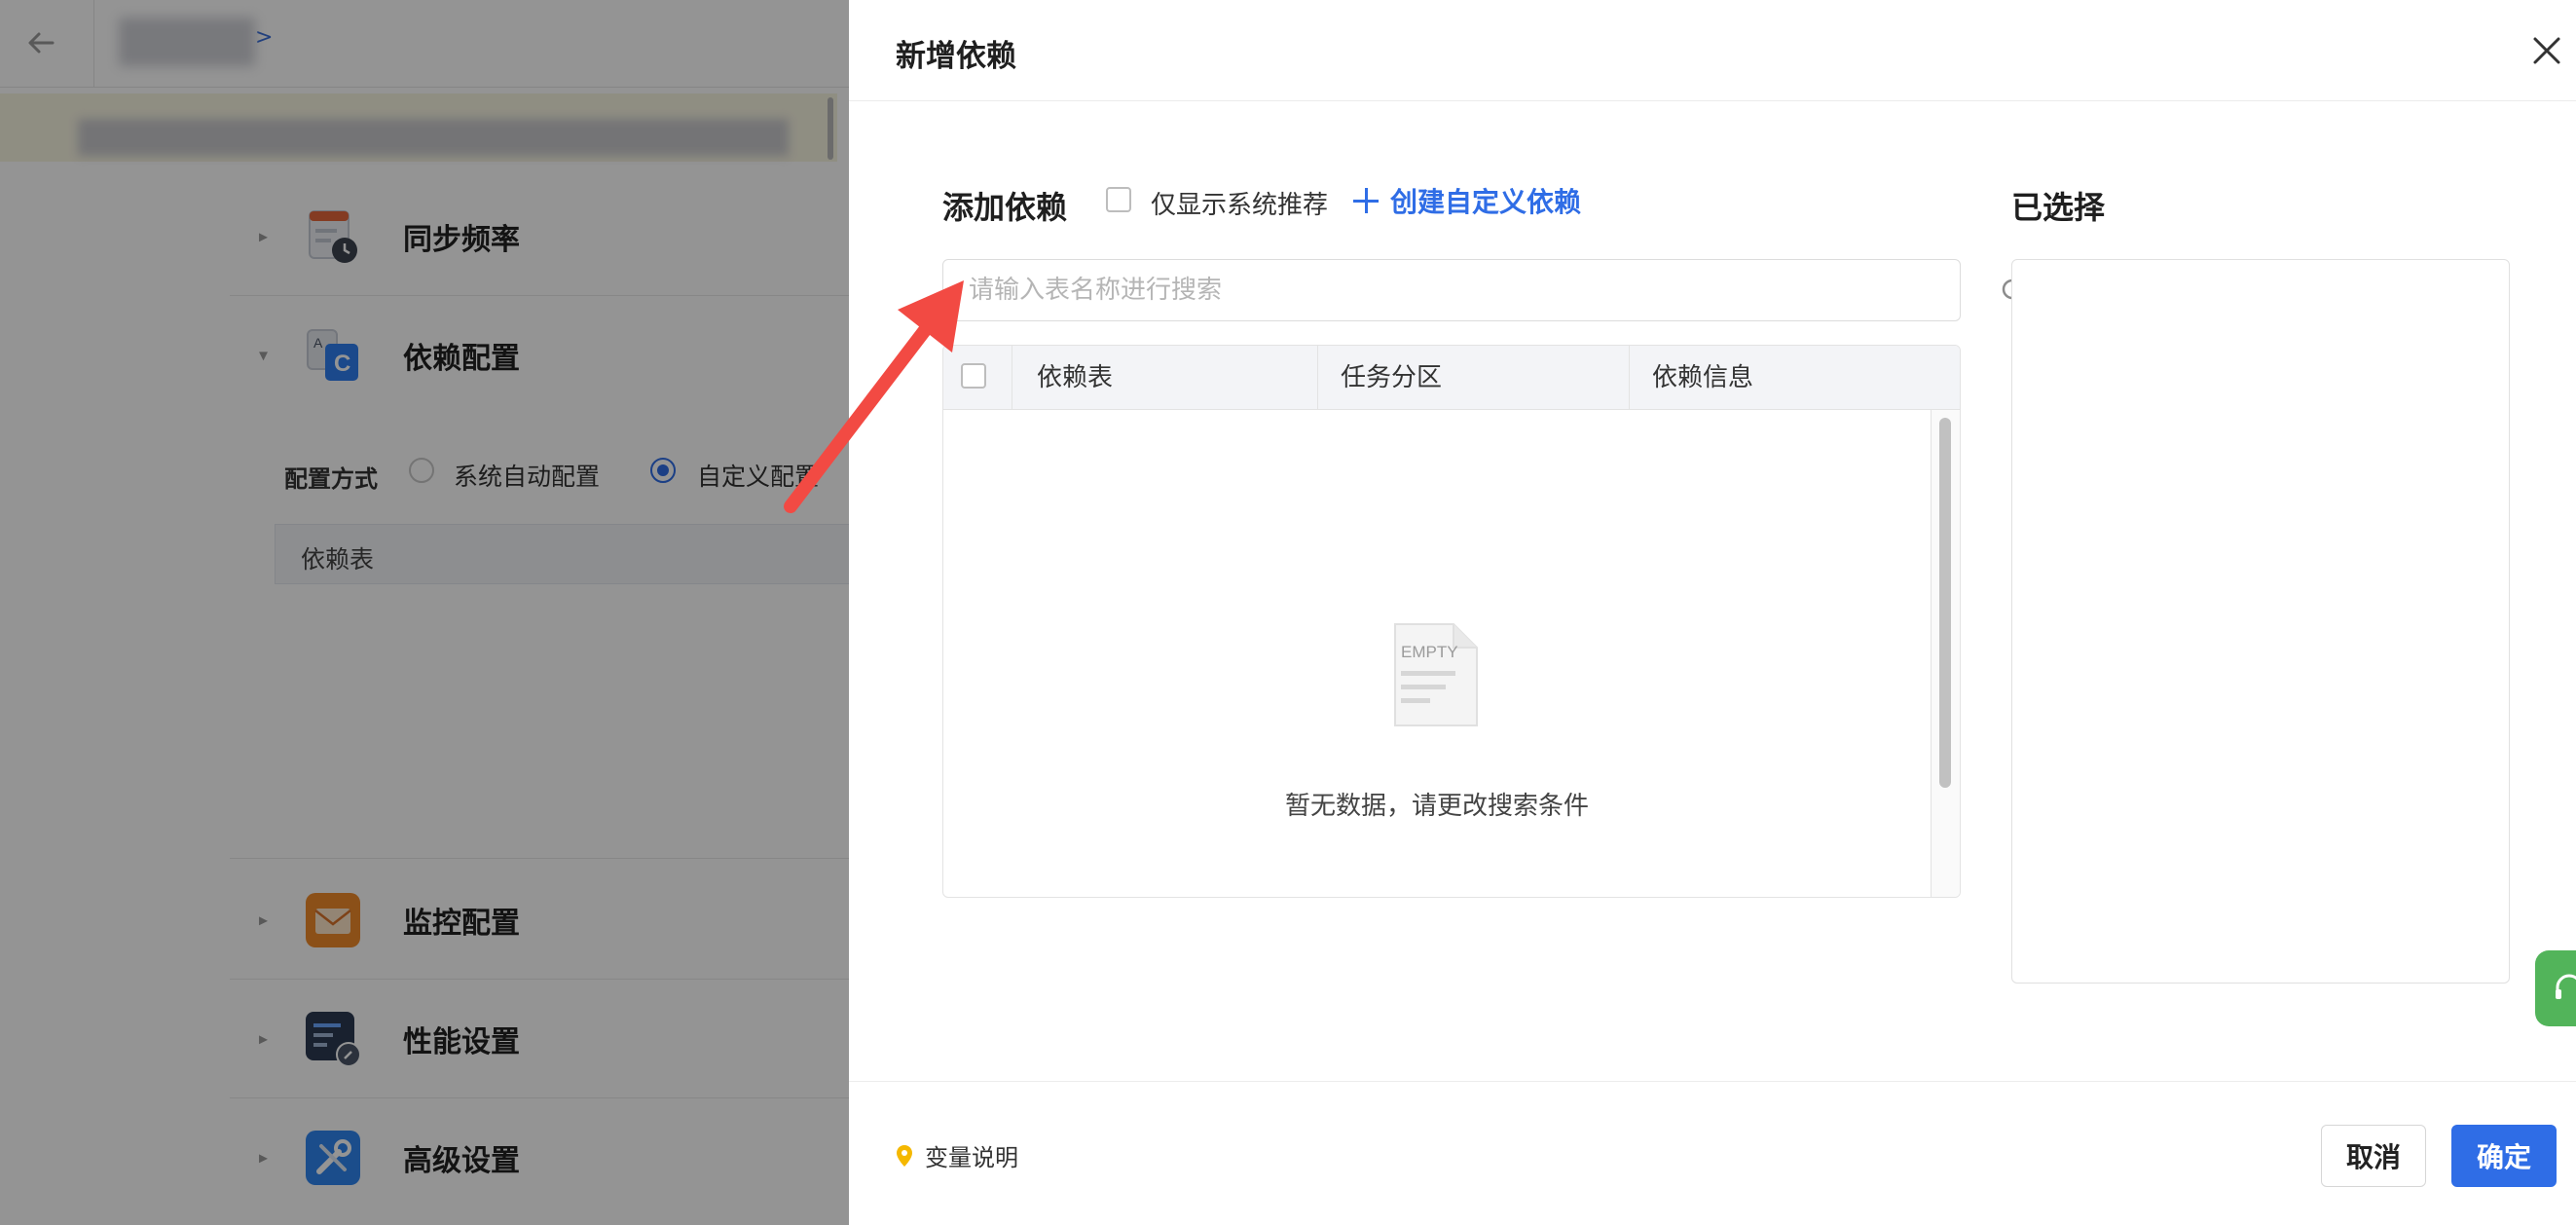 Image resolution: width=2576 pixels, height=1225 pixels. What do you see at coordinates (2058, 208) in the screenshot?
I see `selected-title: 已选择` at bounding box center [2058, 208].